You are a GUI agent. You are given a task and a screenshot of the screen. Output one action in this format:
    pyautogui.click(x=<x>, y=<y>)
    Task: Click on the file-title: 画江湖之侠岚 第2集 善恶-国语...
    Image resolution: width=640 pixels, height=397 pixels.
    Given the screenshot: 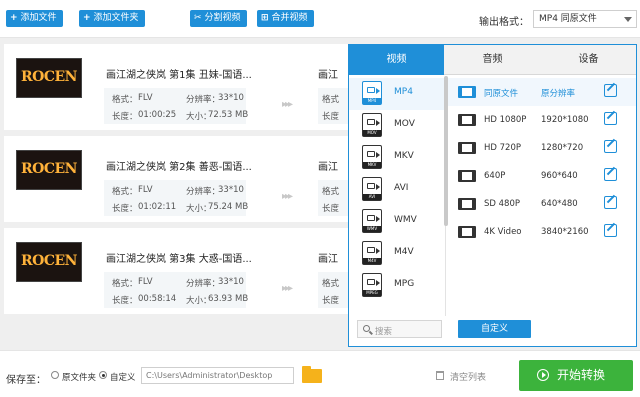 What is the action you would take?
    pyautogui.click(x=179, y=167)
    